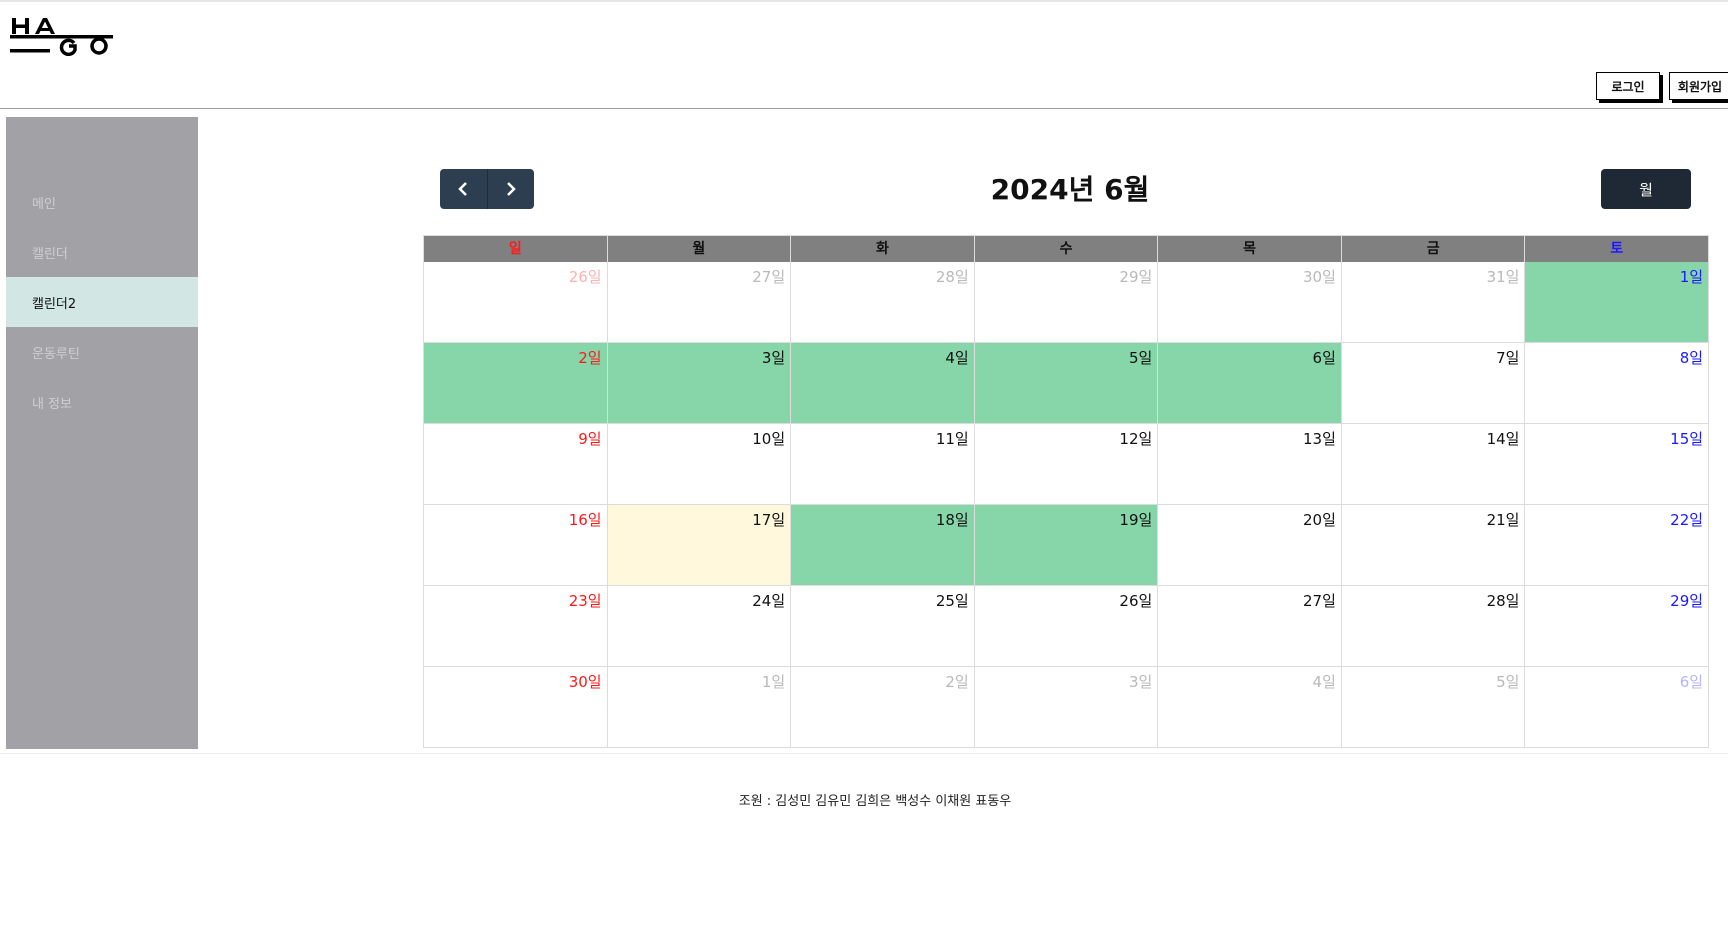  I want to click on chevron-right-icon, so click(511, 189).